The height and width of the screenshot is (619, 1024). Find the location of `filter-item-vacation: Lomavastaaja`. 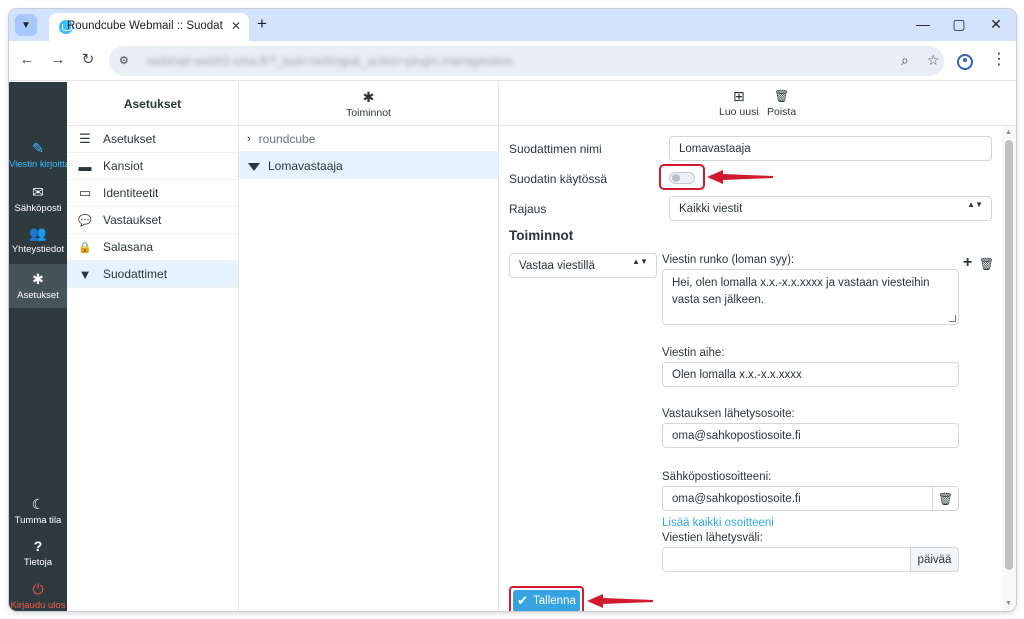

filter-item-vacation: Lomavastaaja is located at coordinates (368, 165).